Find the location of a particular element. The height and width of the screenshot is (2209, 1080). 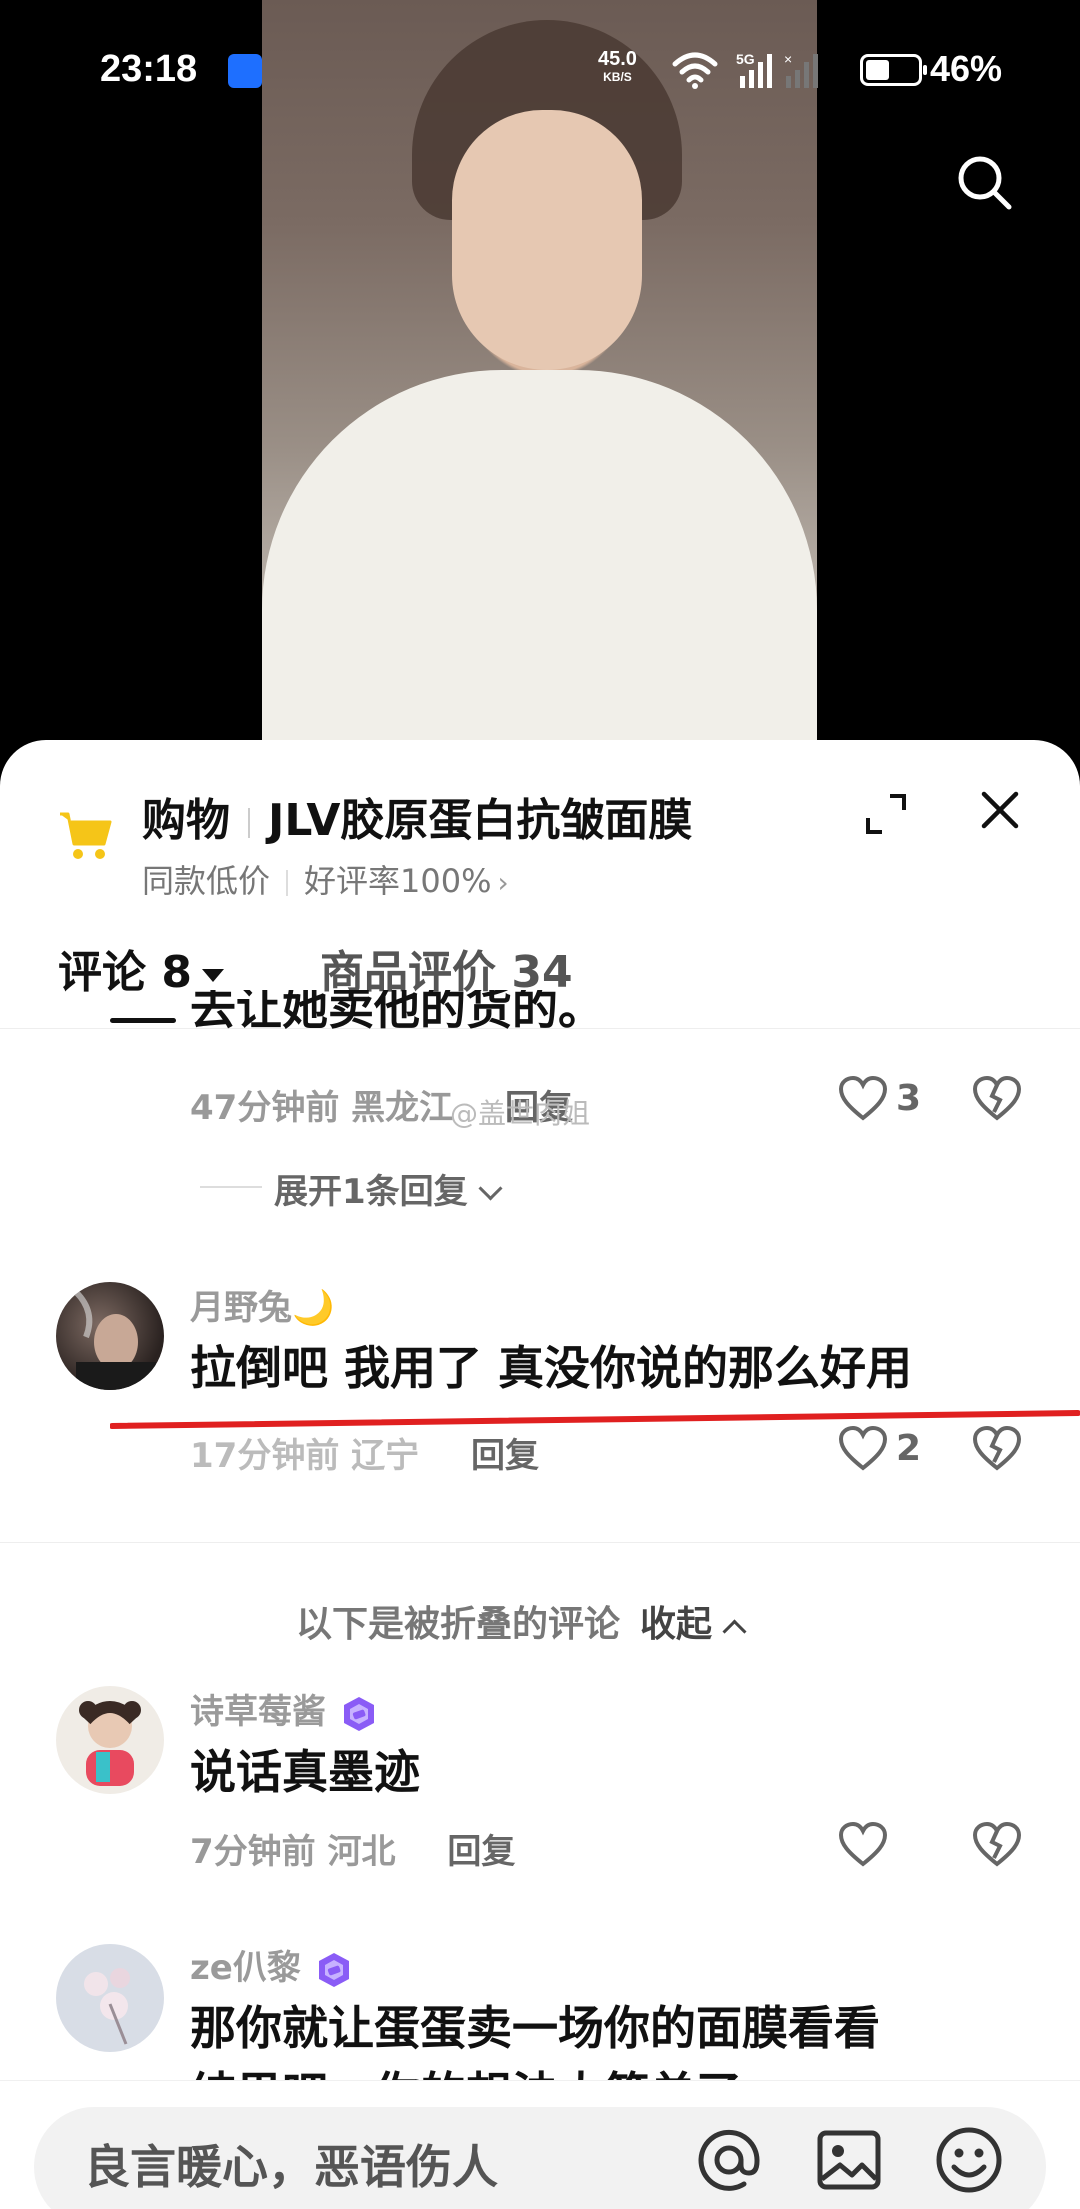

tab-comments-count: 8 is located at coordinates (176, 972).